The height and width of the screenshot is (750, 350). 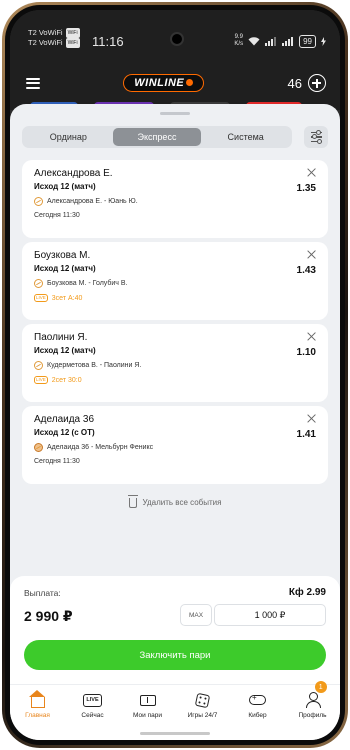 What do you see at coordinates (295, 83) in the screenshot?
I see `balance-count: 46` at bounding box center [295, 83].